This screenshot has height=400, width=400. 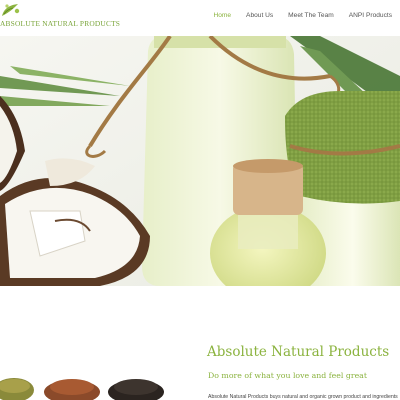 I want to click on logo-text: ABSOLUTE NATURAL PRODUCTS, so click(x=60, y=23).